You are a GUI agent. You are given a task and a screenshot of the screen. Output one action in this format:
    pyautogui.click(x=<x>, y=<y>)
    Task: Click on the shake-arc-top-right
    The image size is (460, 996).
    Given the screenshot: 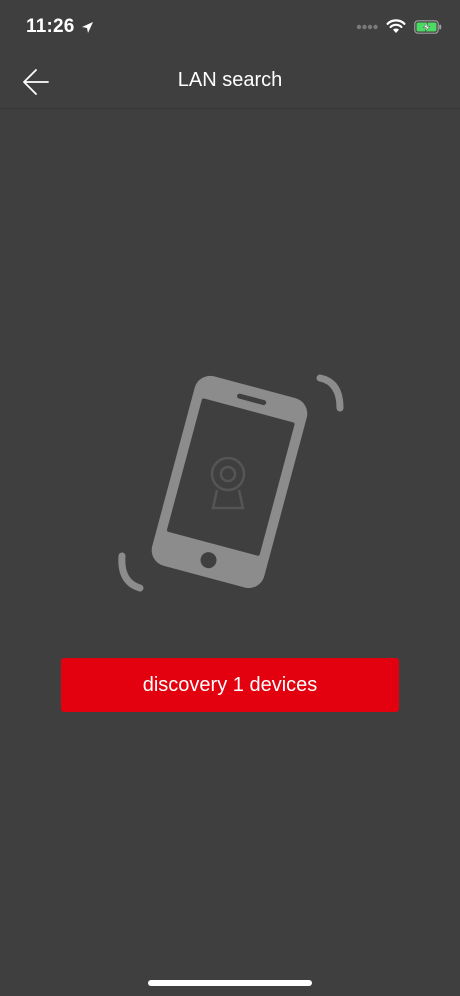 What is the action you would take?
    pyautogui.click(x=330, y=393)
    